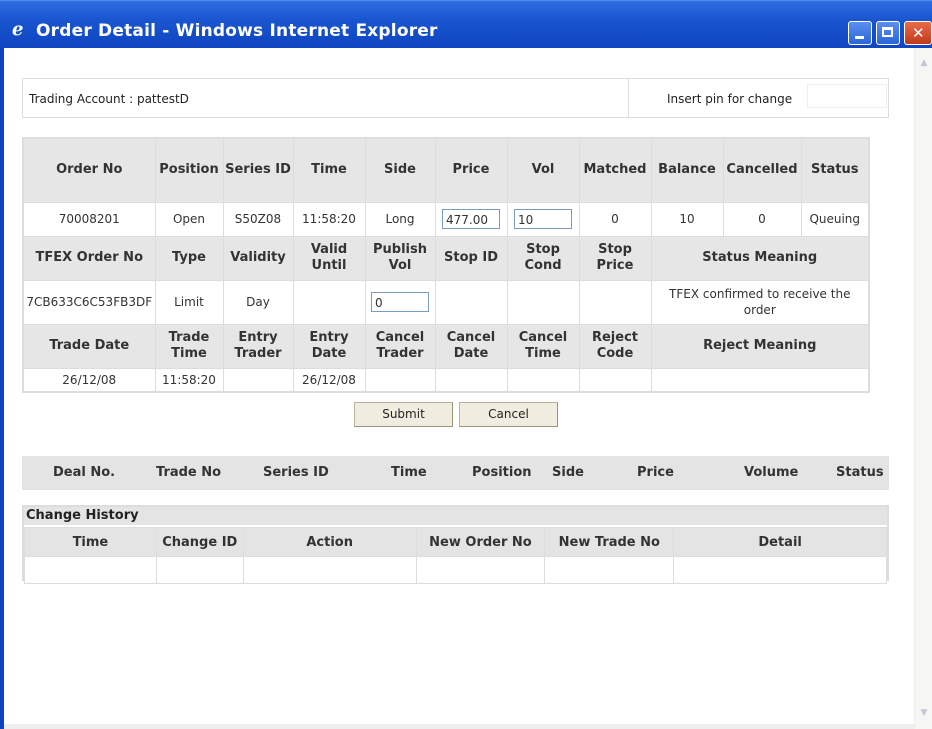  Describe the element at coordinates (471, 346) in the screenshot. I see `header-cancel-date: Cancel Date` at that location.